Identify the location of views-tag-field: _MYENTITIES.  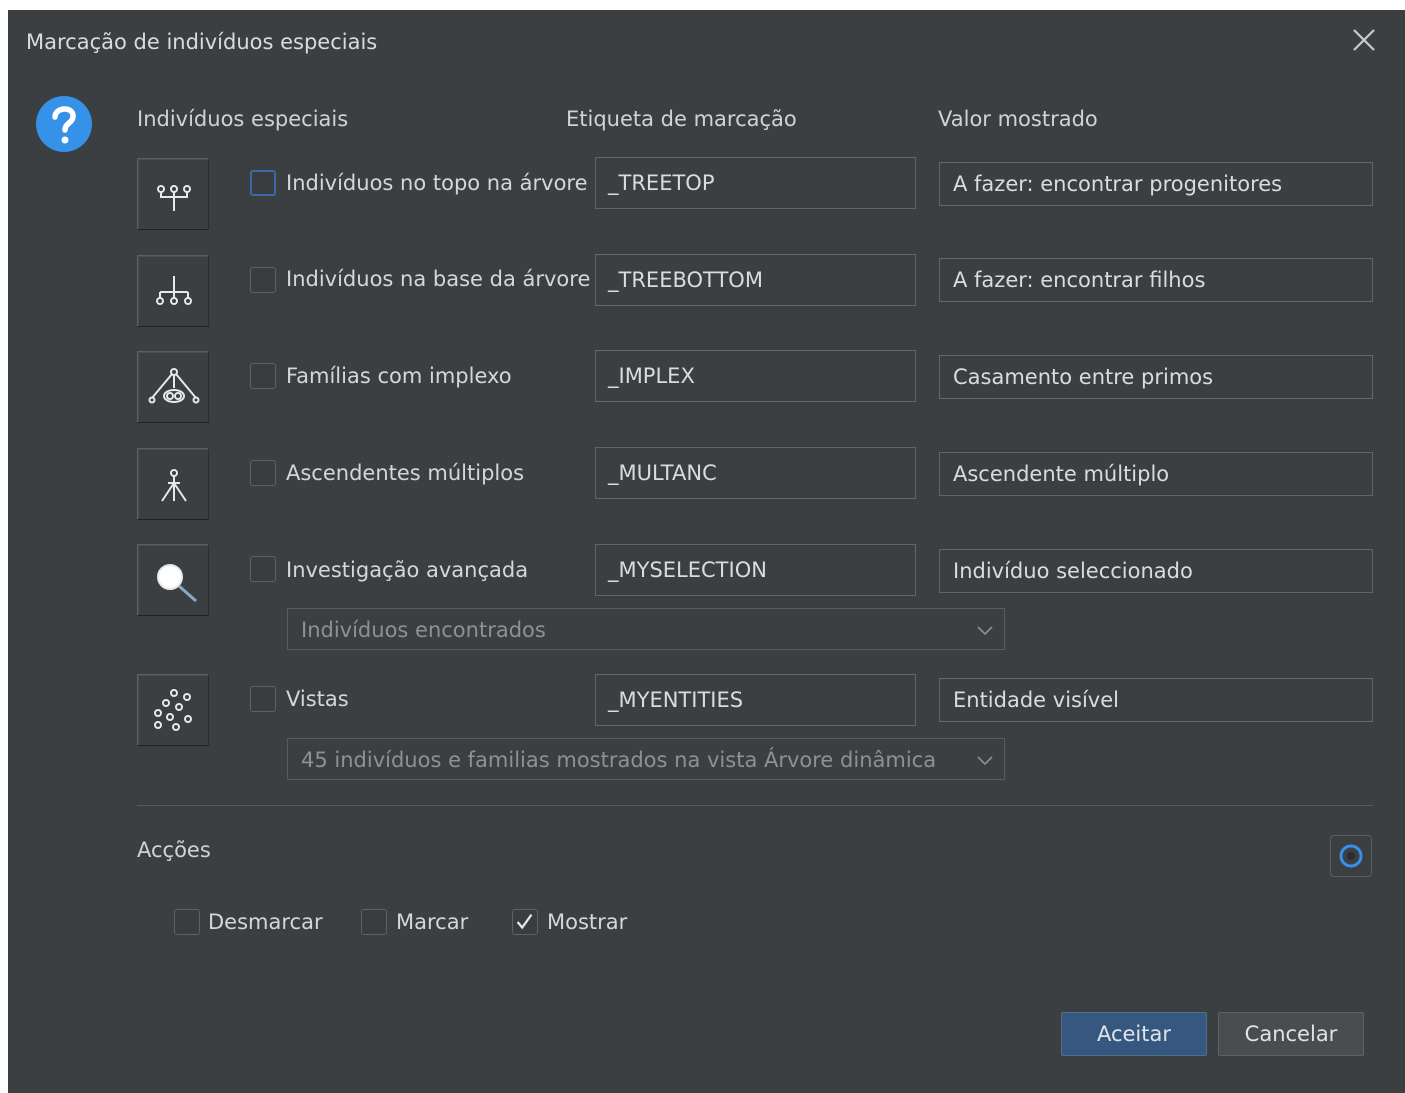
(755, 700).